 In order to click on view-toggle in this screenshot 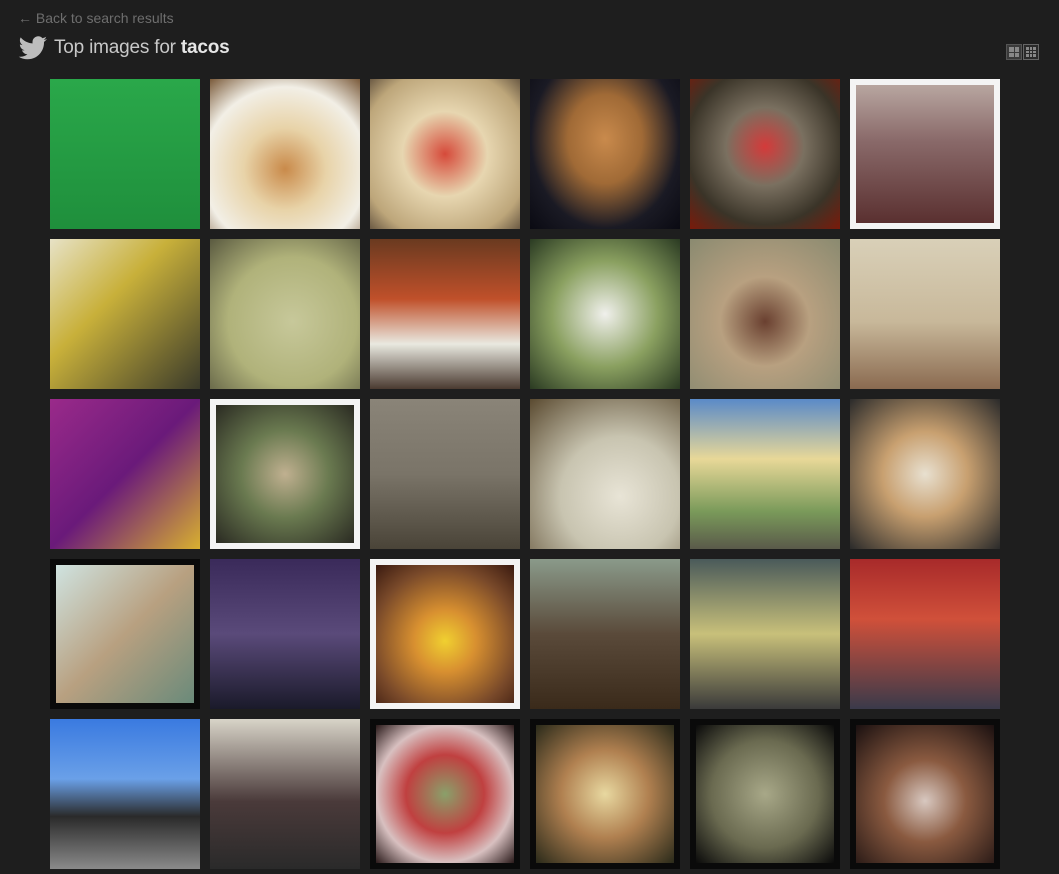, I will do `click(1022, 52)`.